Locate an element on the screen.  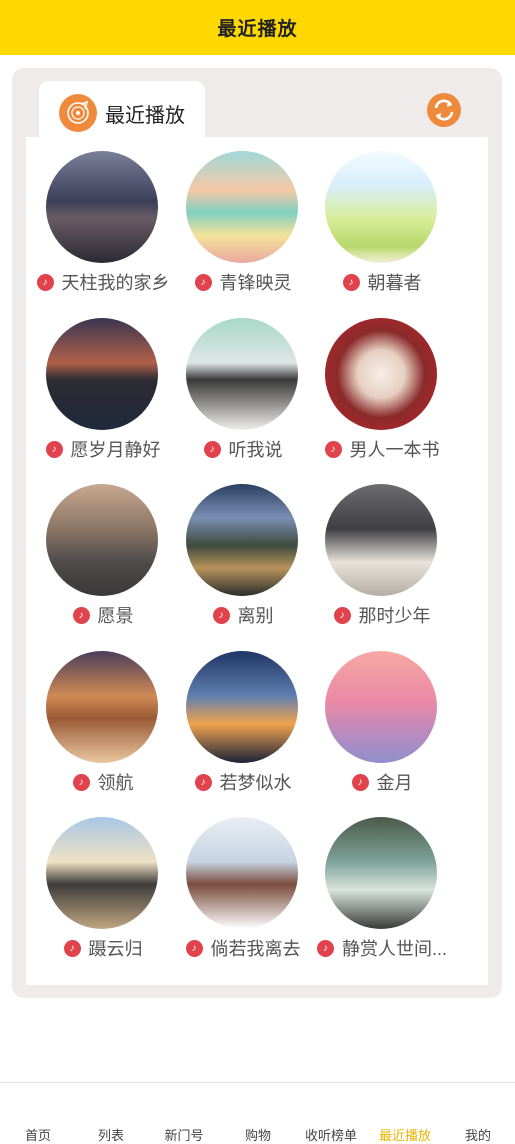
item-title: 倘若我离去 is located at coordinates (256, 948).